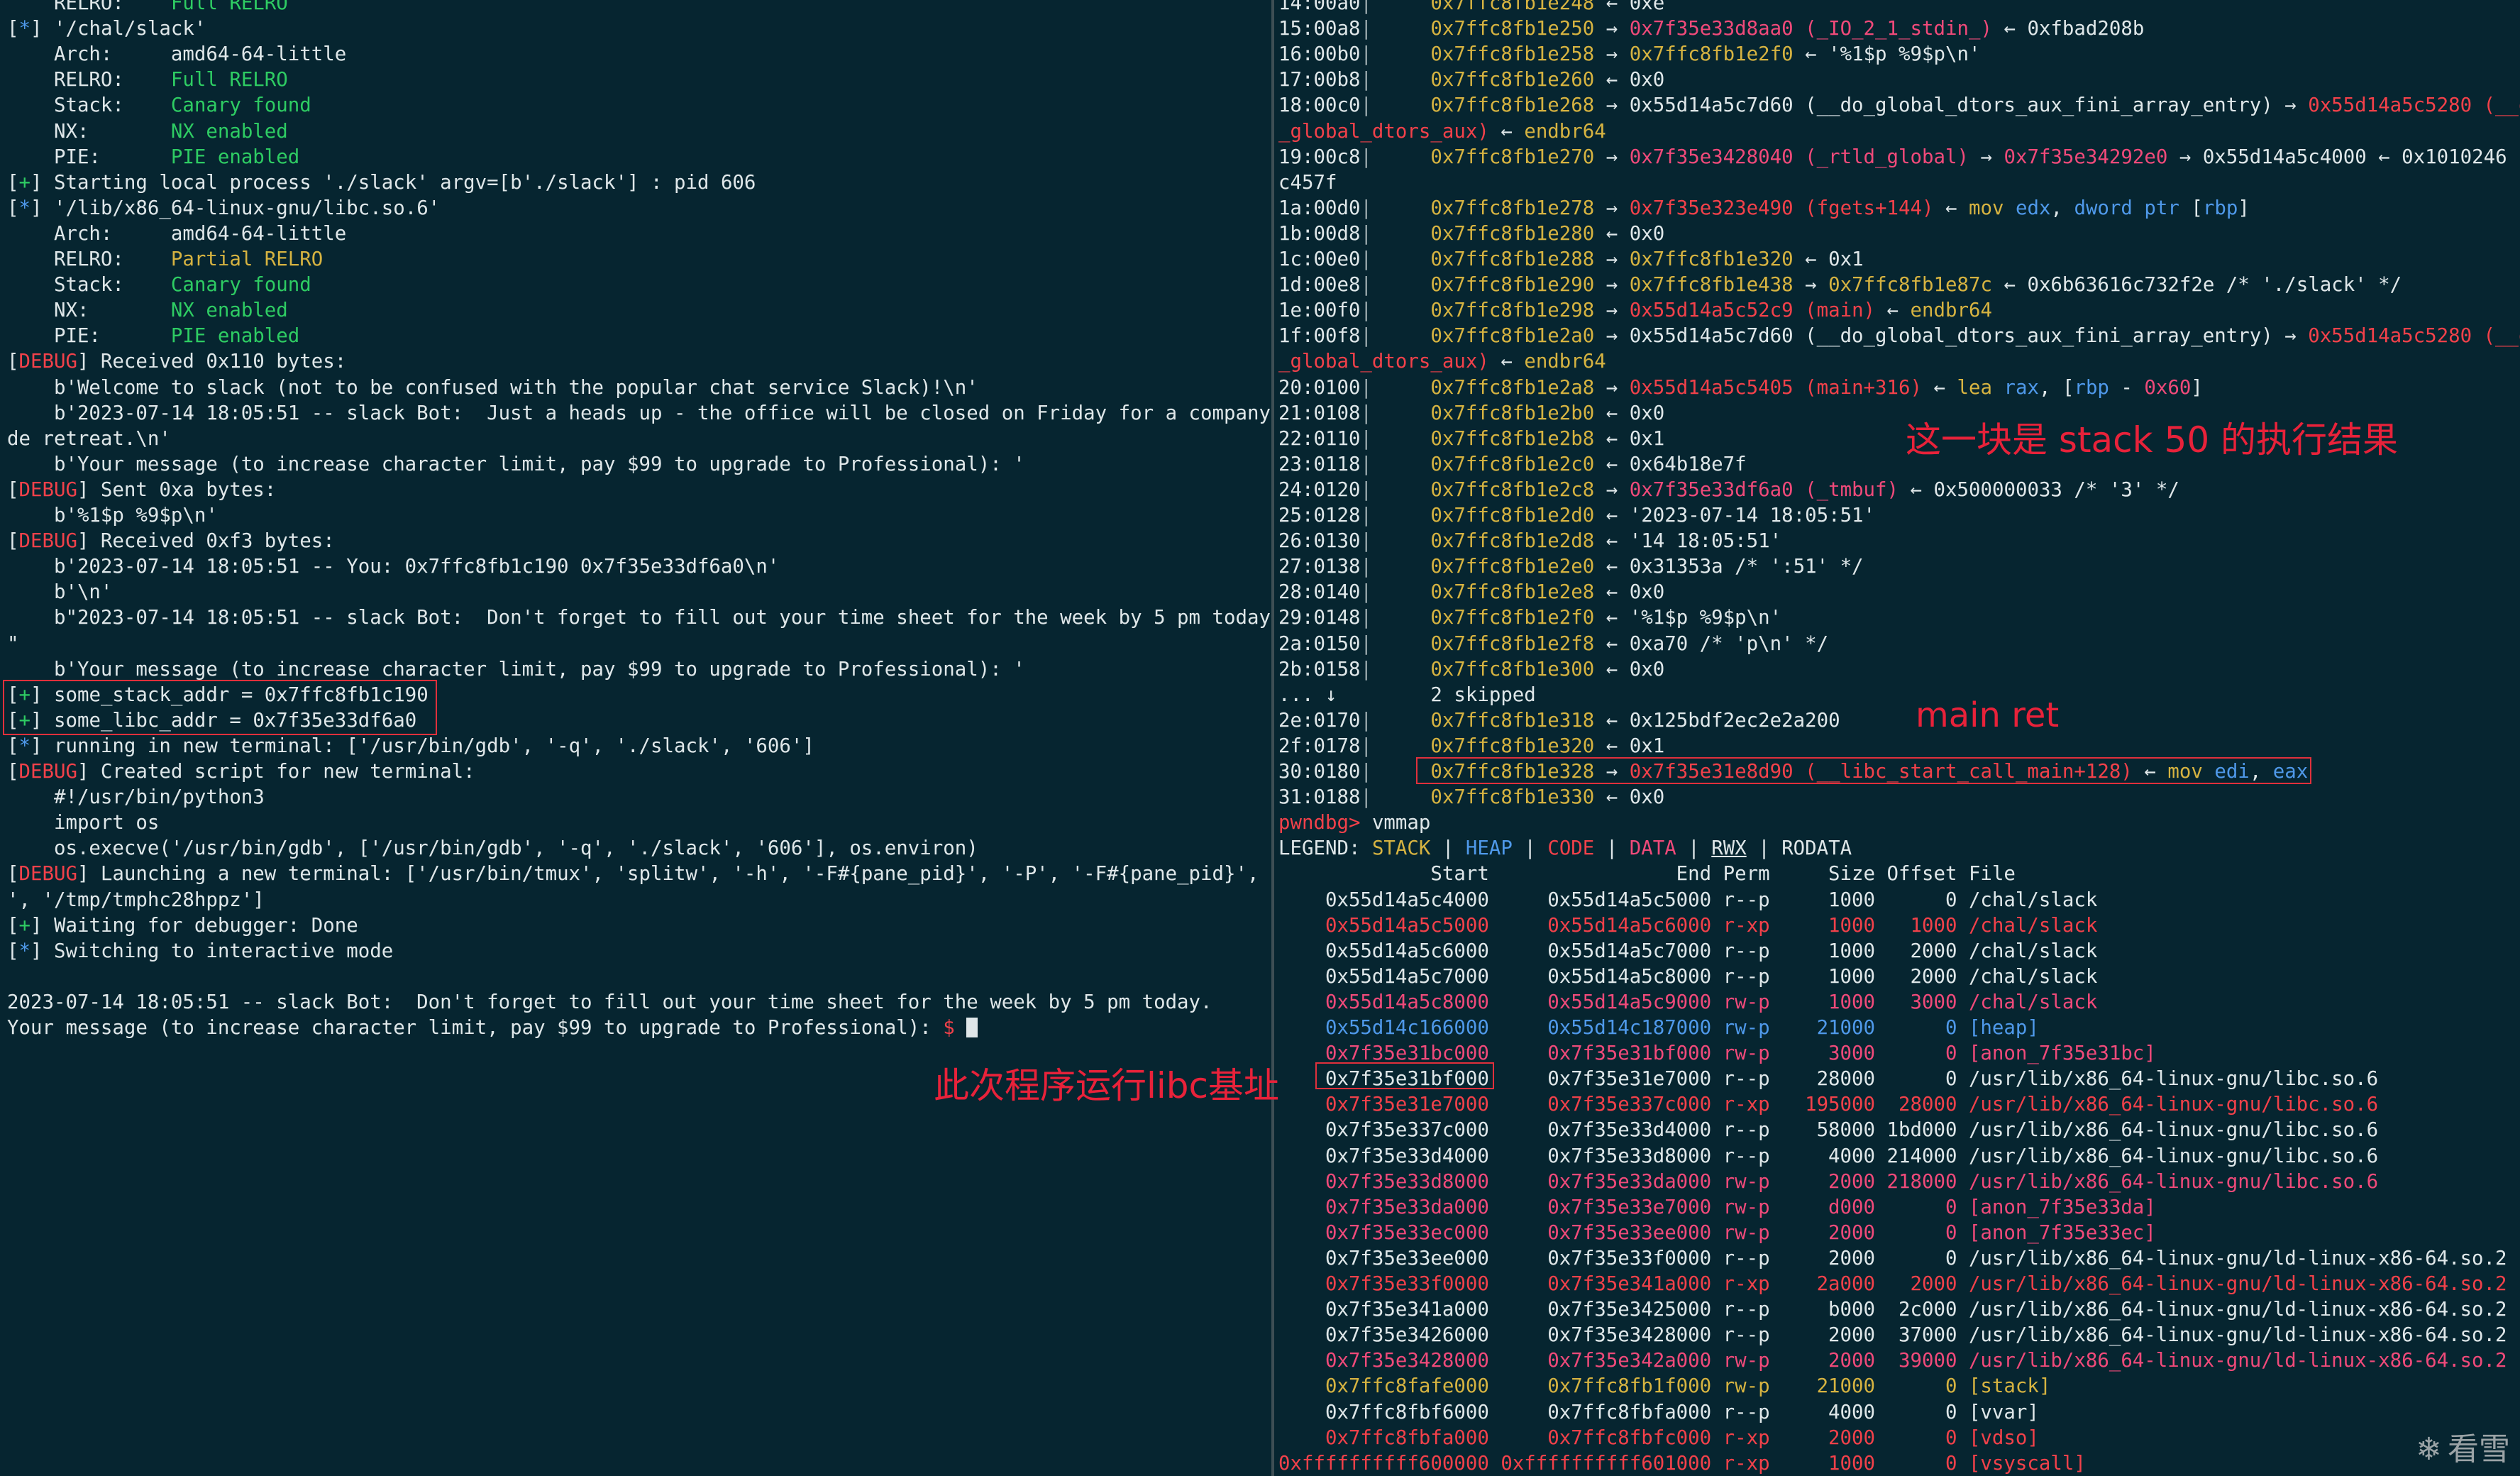 This screenshot has height=1476, width=2520. What do you see at coordinates (2244, 208) in the screenshot?
I see `line-segment: ]` at bounding box center [2244, 208].